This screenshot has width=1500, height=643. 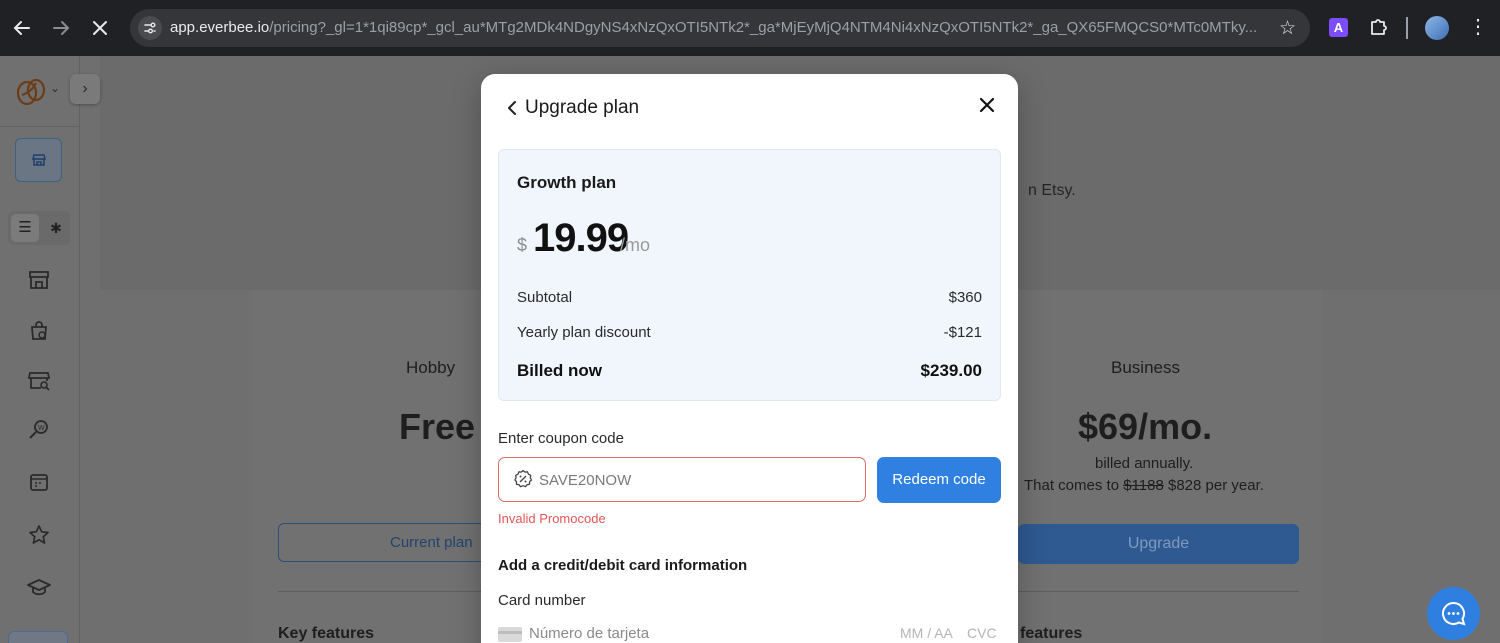 What do you see at coordinates (962, 332) in the screenshot?
I see `discount-value: -$121` at bounding box center [962, 332].